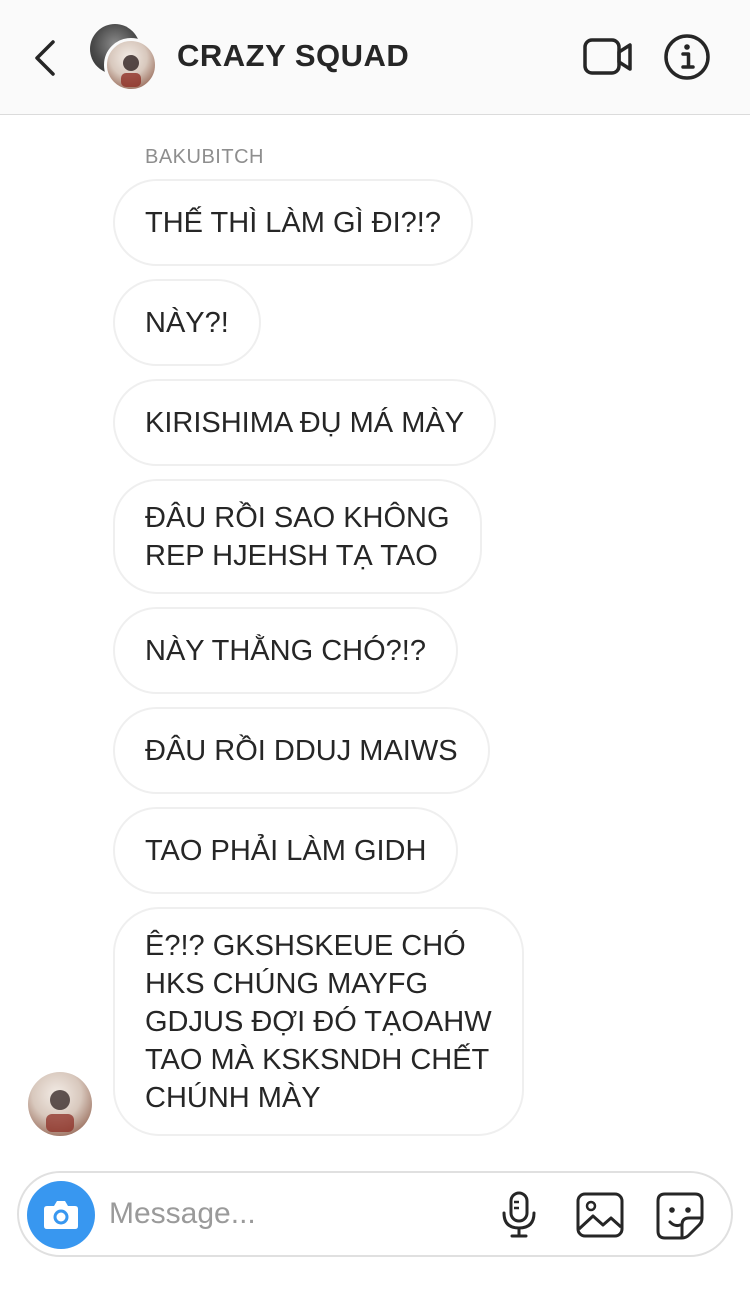 This screenshot has width=750, height=1294. Describe the element at coordinates (286, 850) in the screenshot. I see `message-bubble: TAO PHẢI LÀM GIDH` at that location.